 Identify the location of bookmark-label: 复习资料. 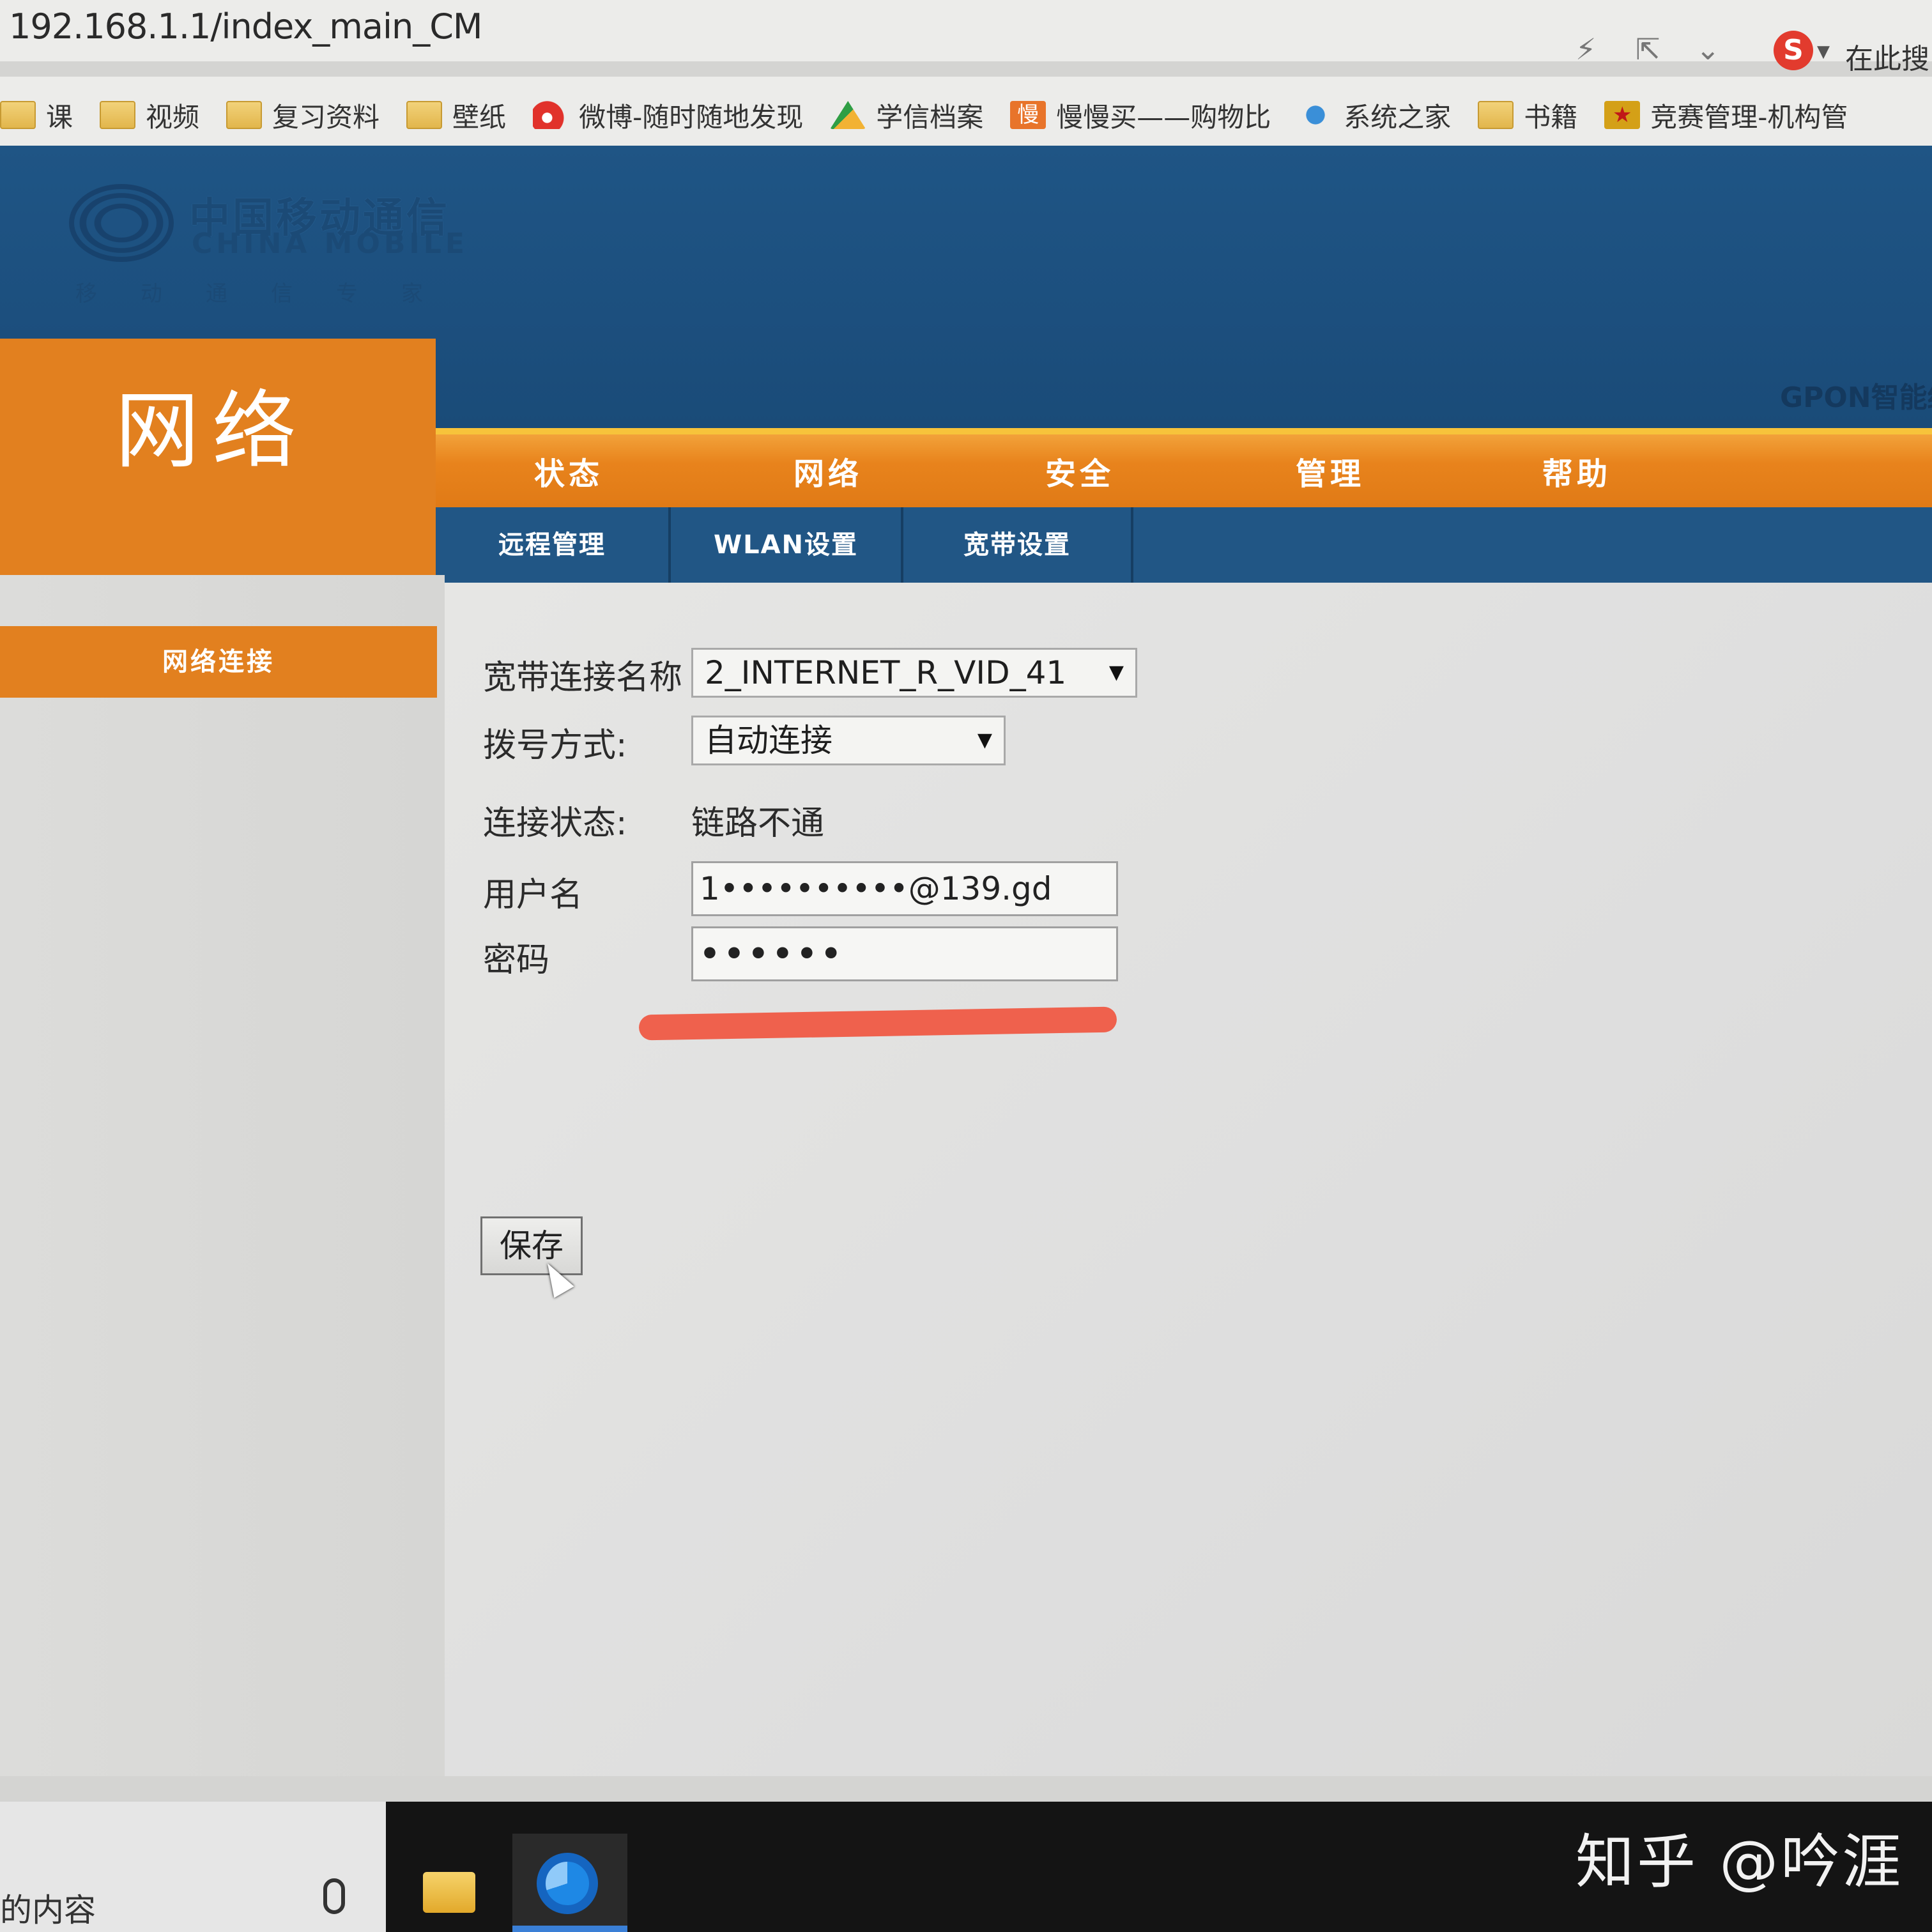
(326, 117).